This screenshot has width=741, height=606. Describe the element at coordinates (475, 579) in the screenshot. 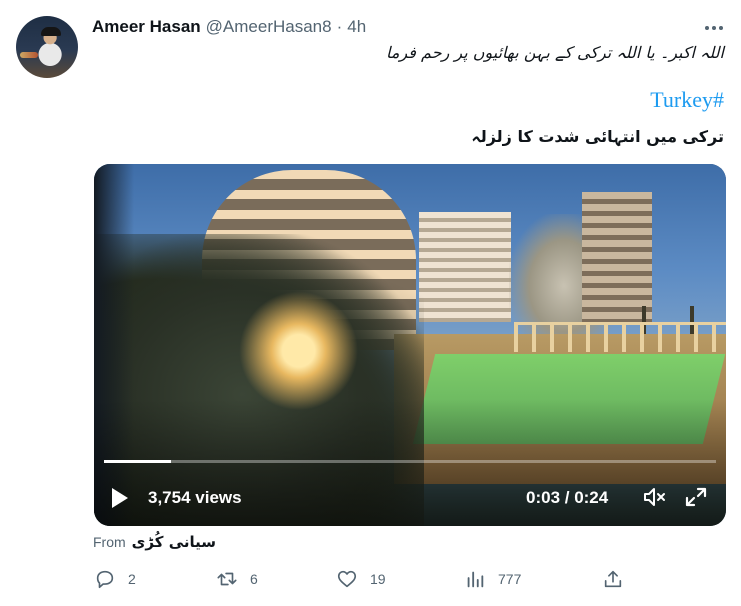

I see `analytics-icon` at that location.